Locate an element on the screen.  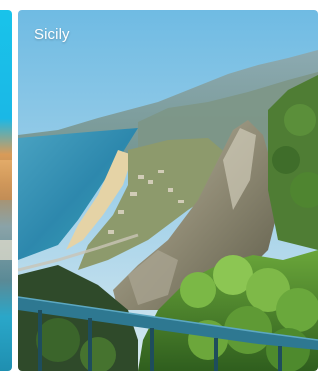
destination-card-previous is located at coordinates (6, 190).